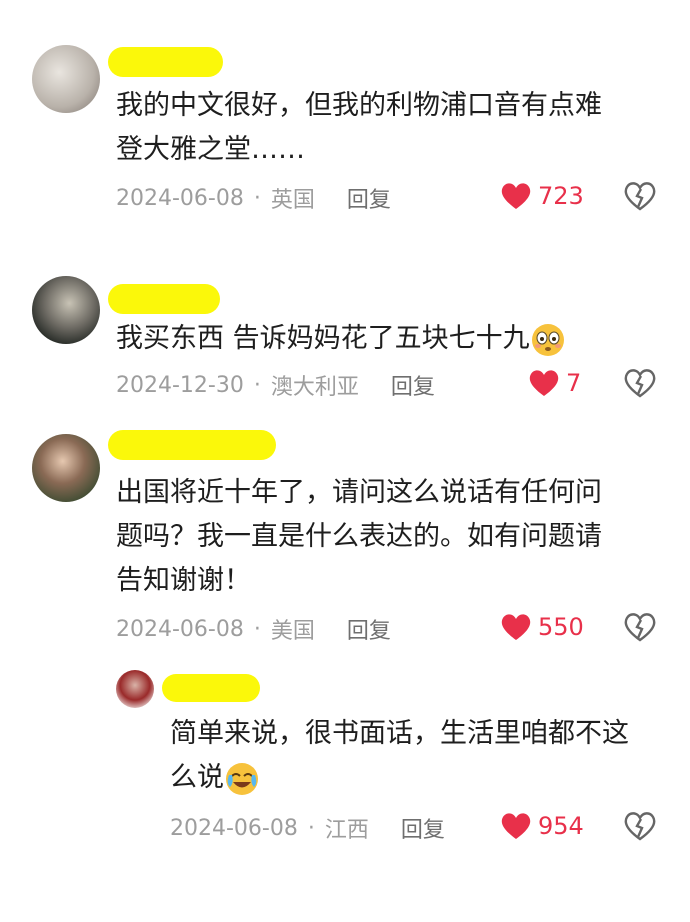  I want to click on crying-laughing-emoji-icon, so click(242, 778).